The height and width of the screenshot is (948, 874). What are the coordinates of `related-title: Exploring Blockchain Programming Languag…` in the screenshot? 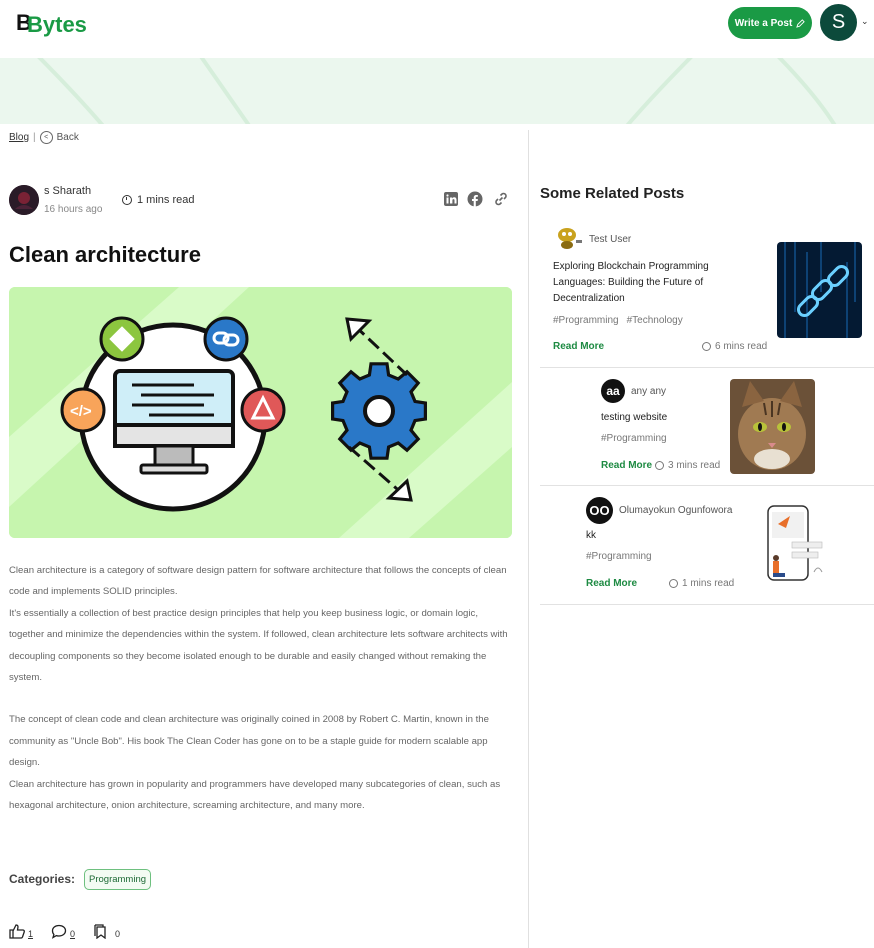 It's located at (653, 283).